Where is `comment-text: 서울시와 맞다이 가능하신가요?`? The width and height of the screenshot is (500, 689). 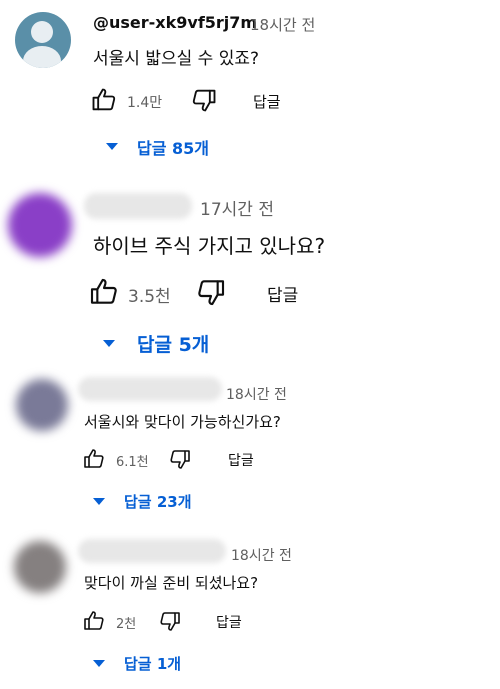
comment-text: 서울시와 맞다이 가능하신가요? is located at coordinates (182, 422).